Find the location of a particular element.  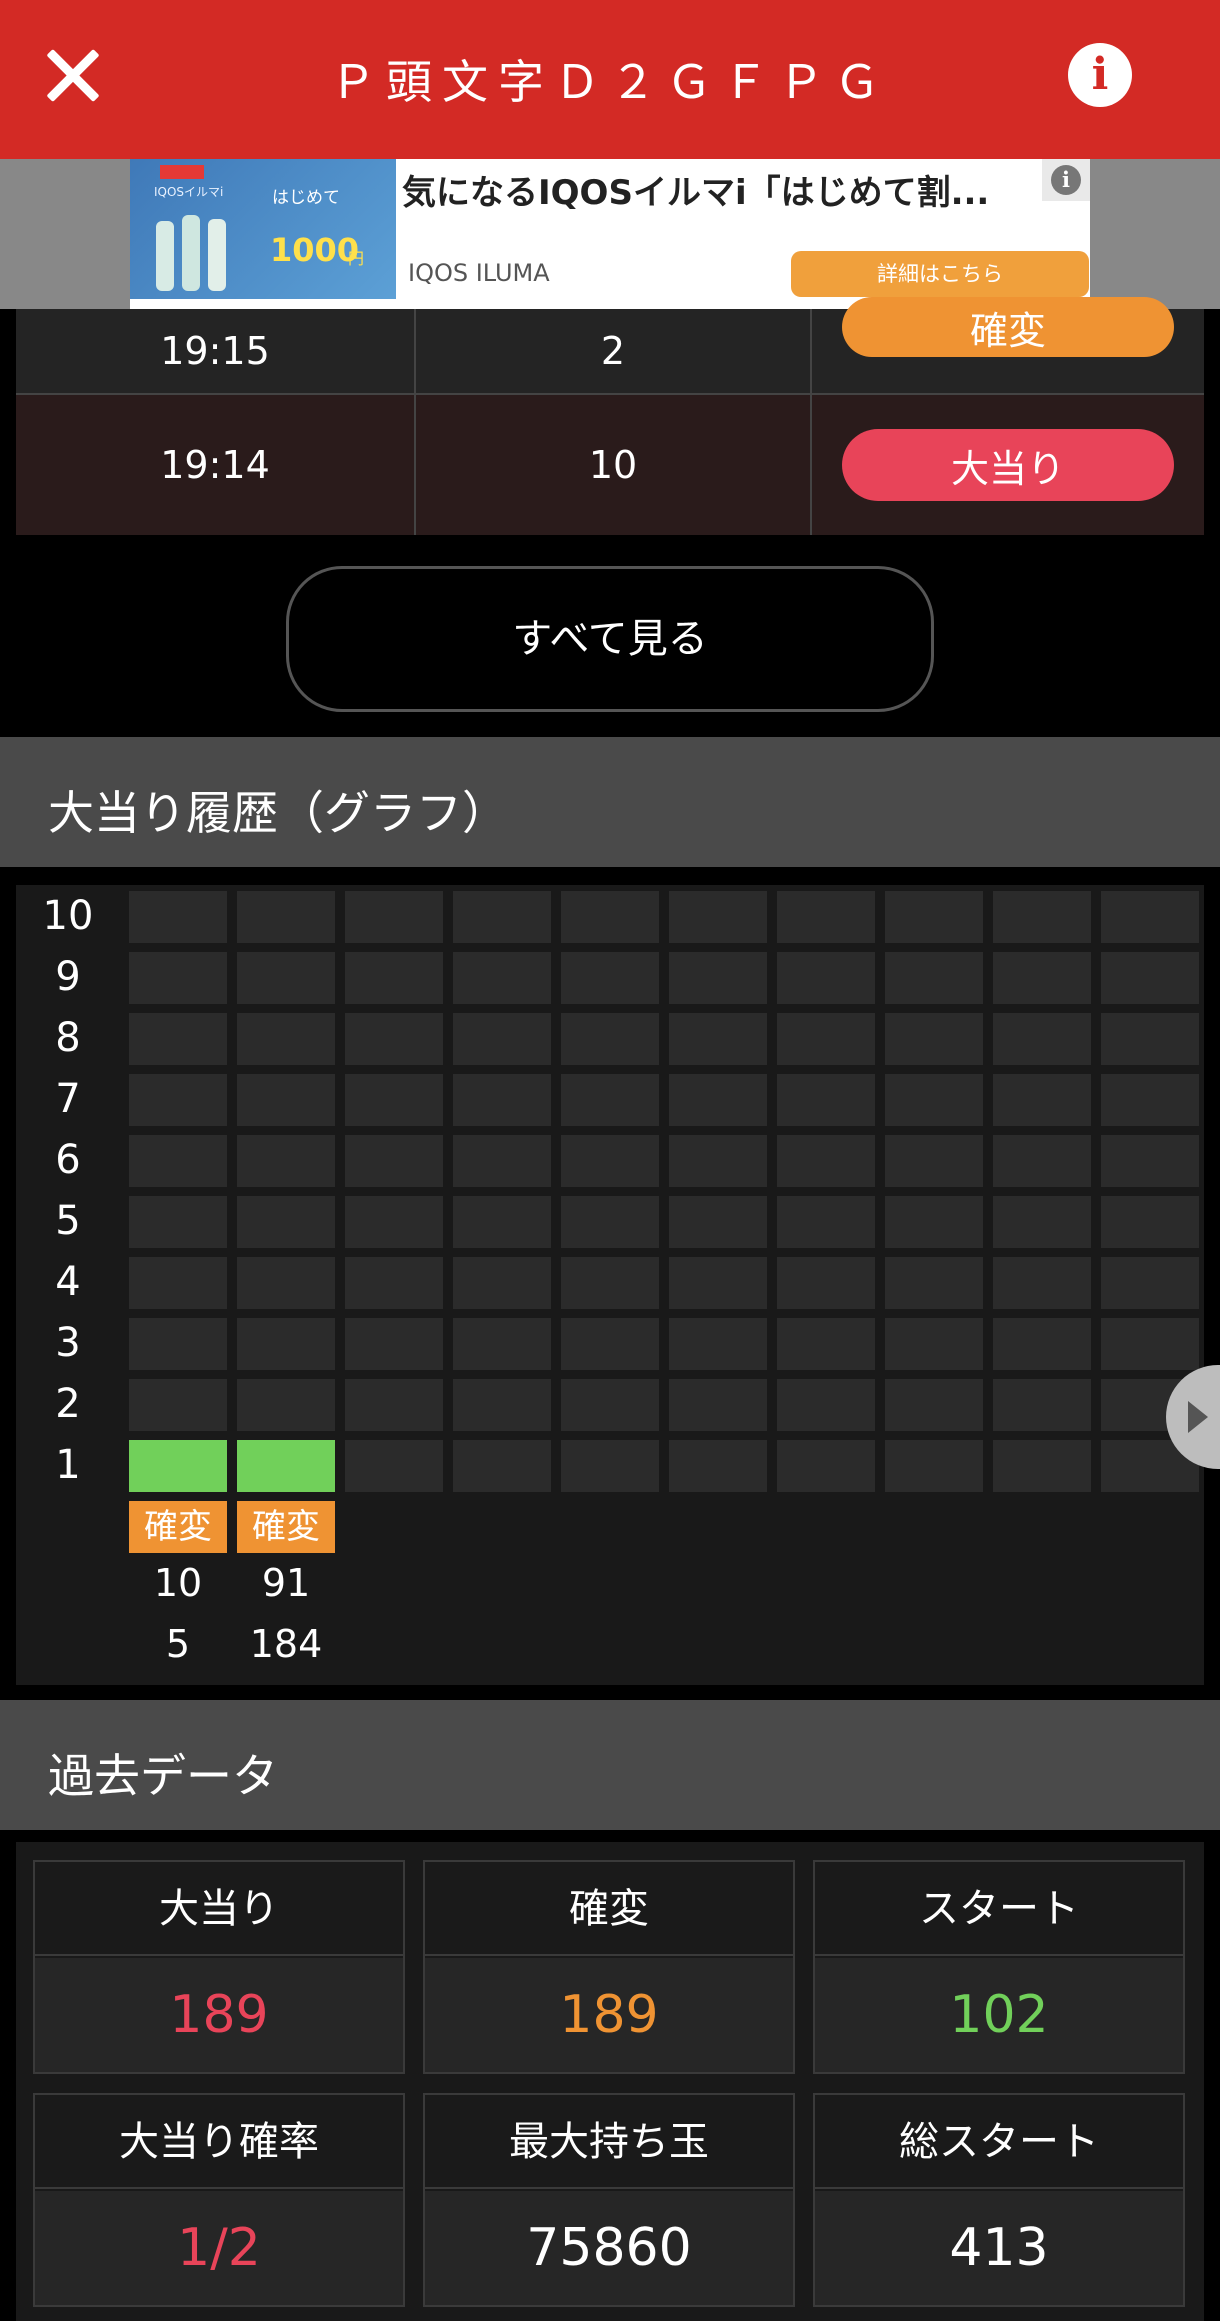

history-table: 19:15 2 確変 19:14 10 大当り is located at coordinates (610, 416).